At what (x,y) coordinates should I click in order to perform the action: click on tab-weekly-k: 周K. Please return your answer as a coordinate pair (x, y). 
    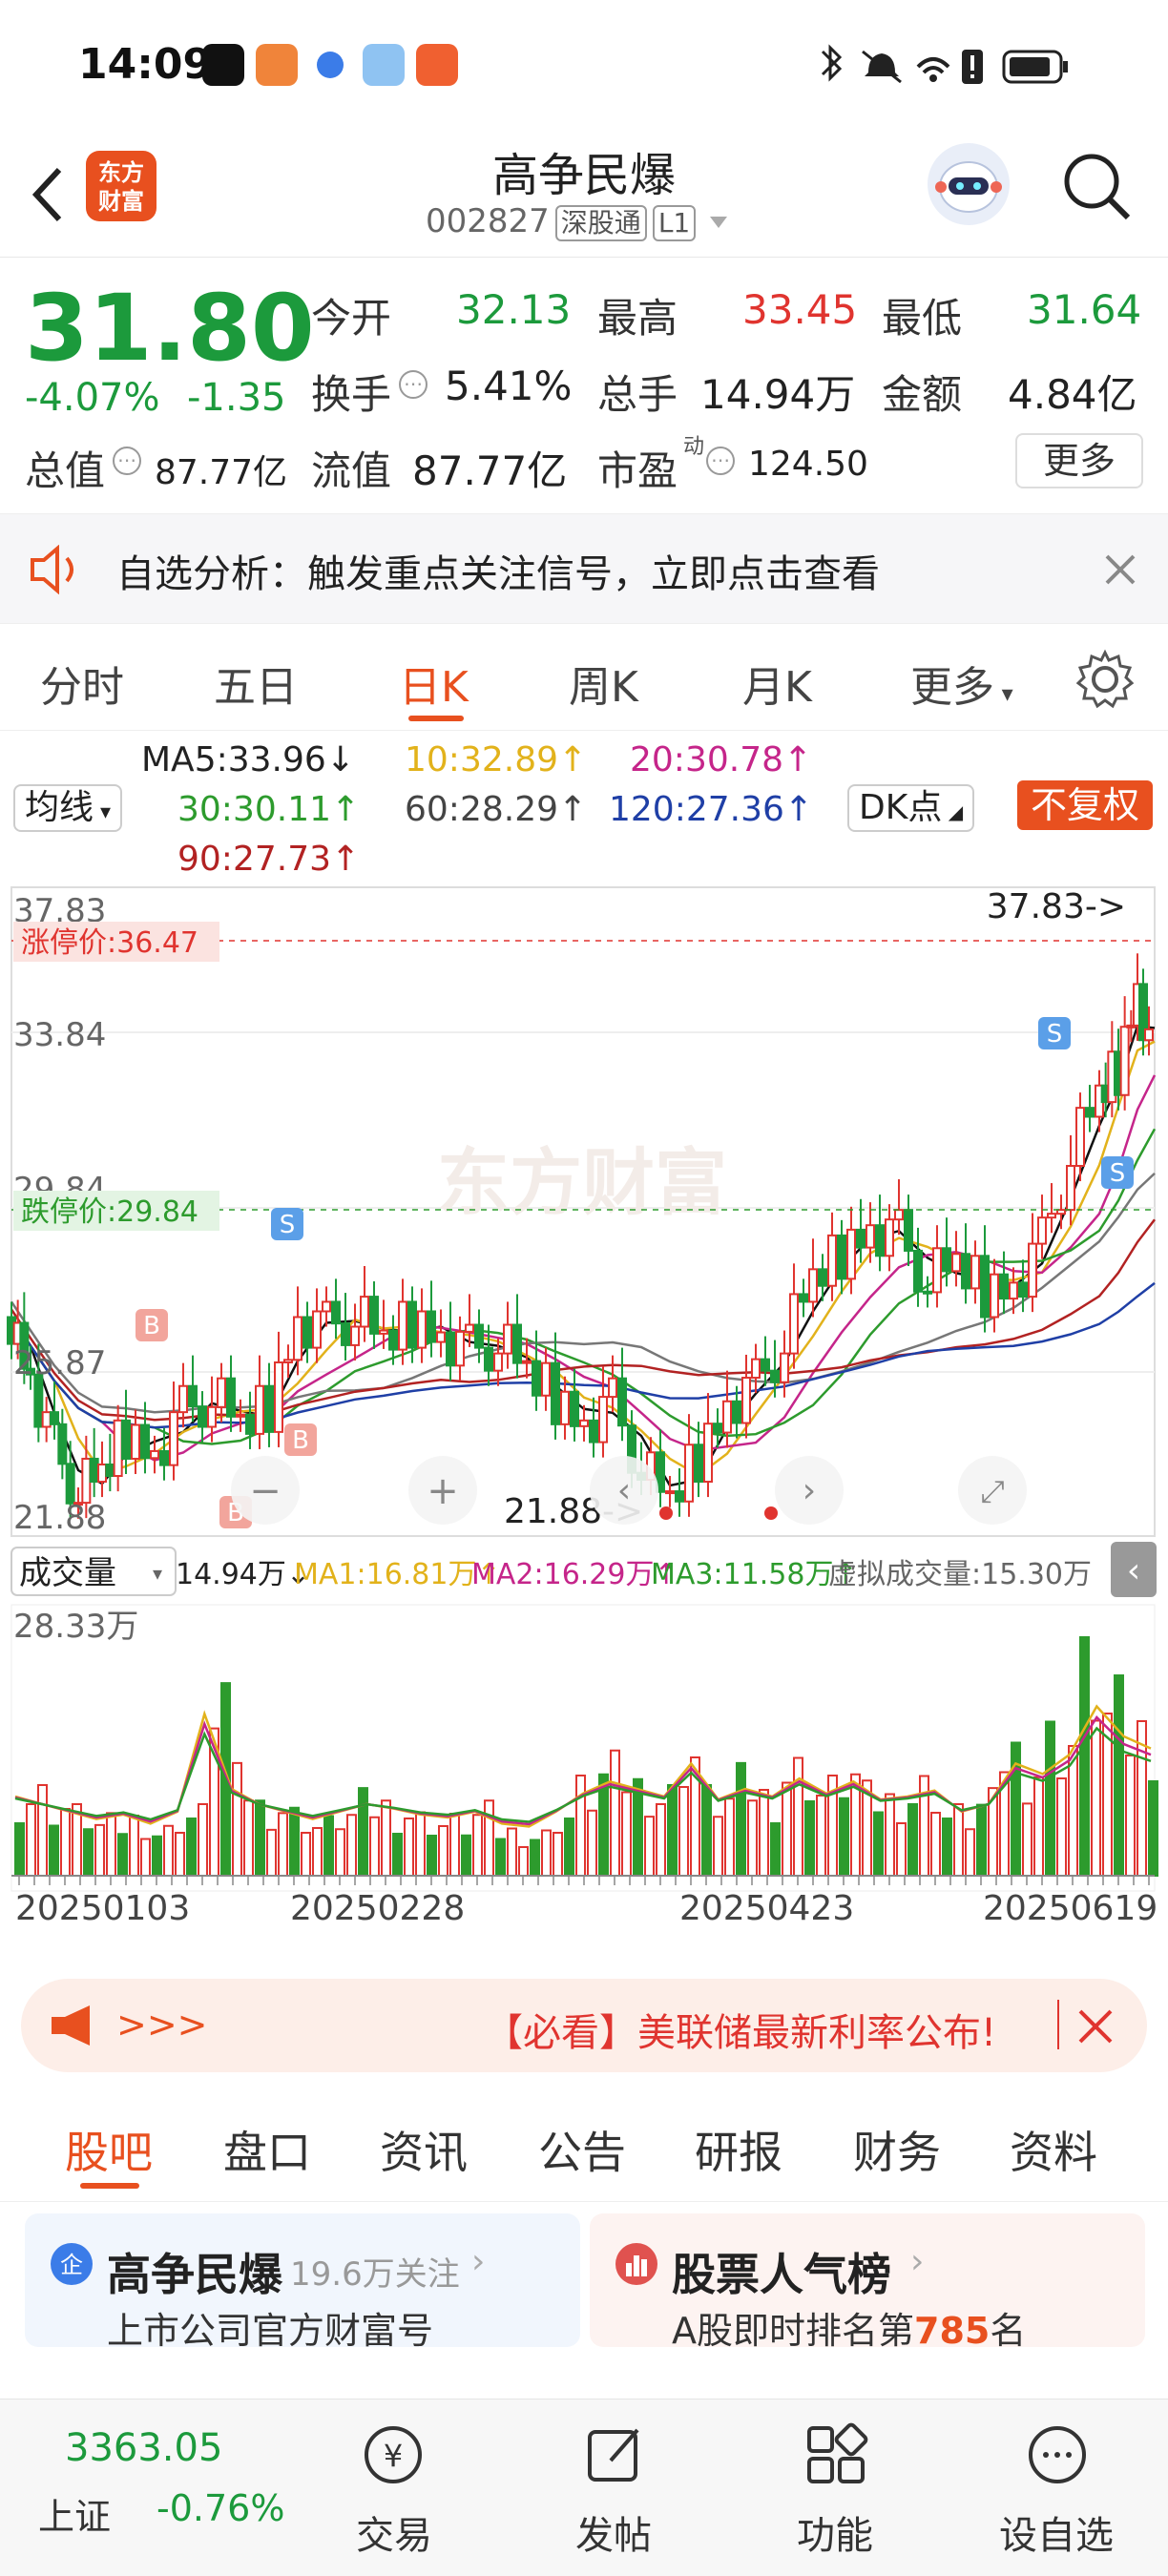
    Looking at the image, I should click on (604, 683).